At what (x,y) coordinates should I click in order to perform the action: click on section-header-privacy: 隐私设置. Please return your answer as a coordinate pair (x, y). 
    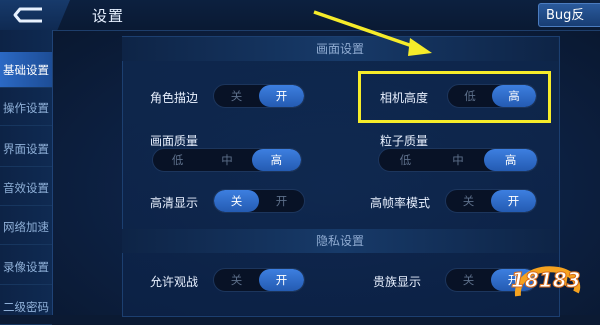
    Looking at the image, I should click on (340, 241).